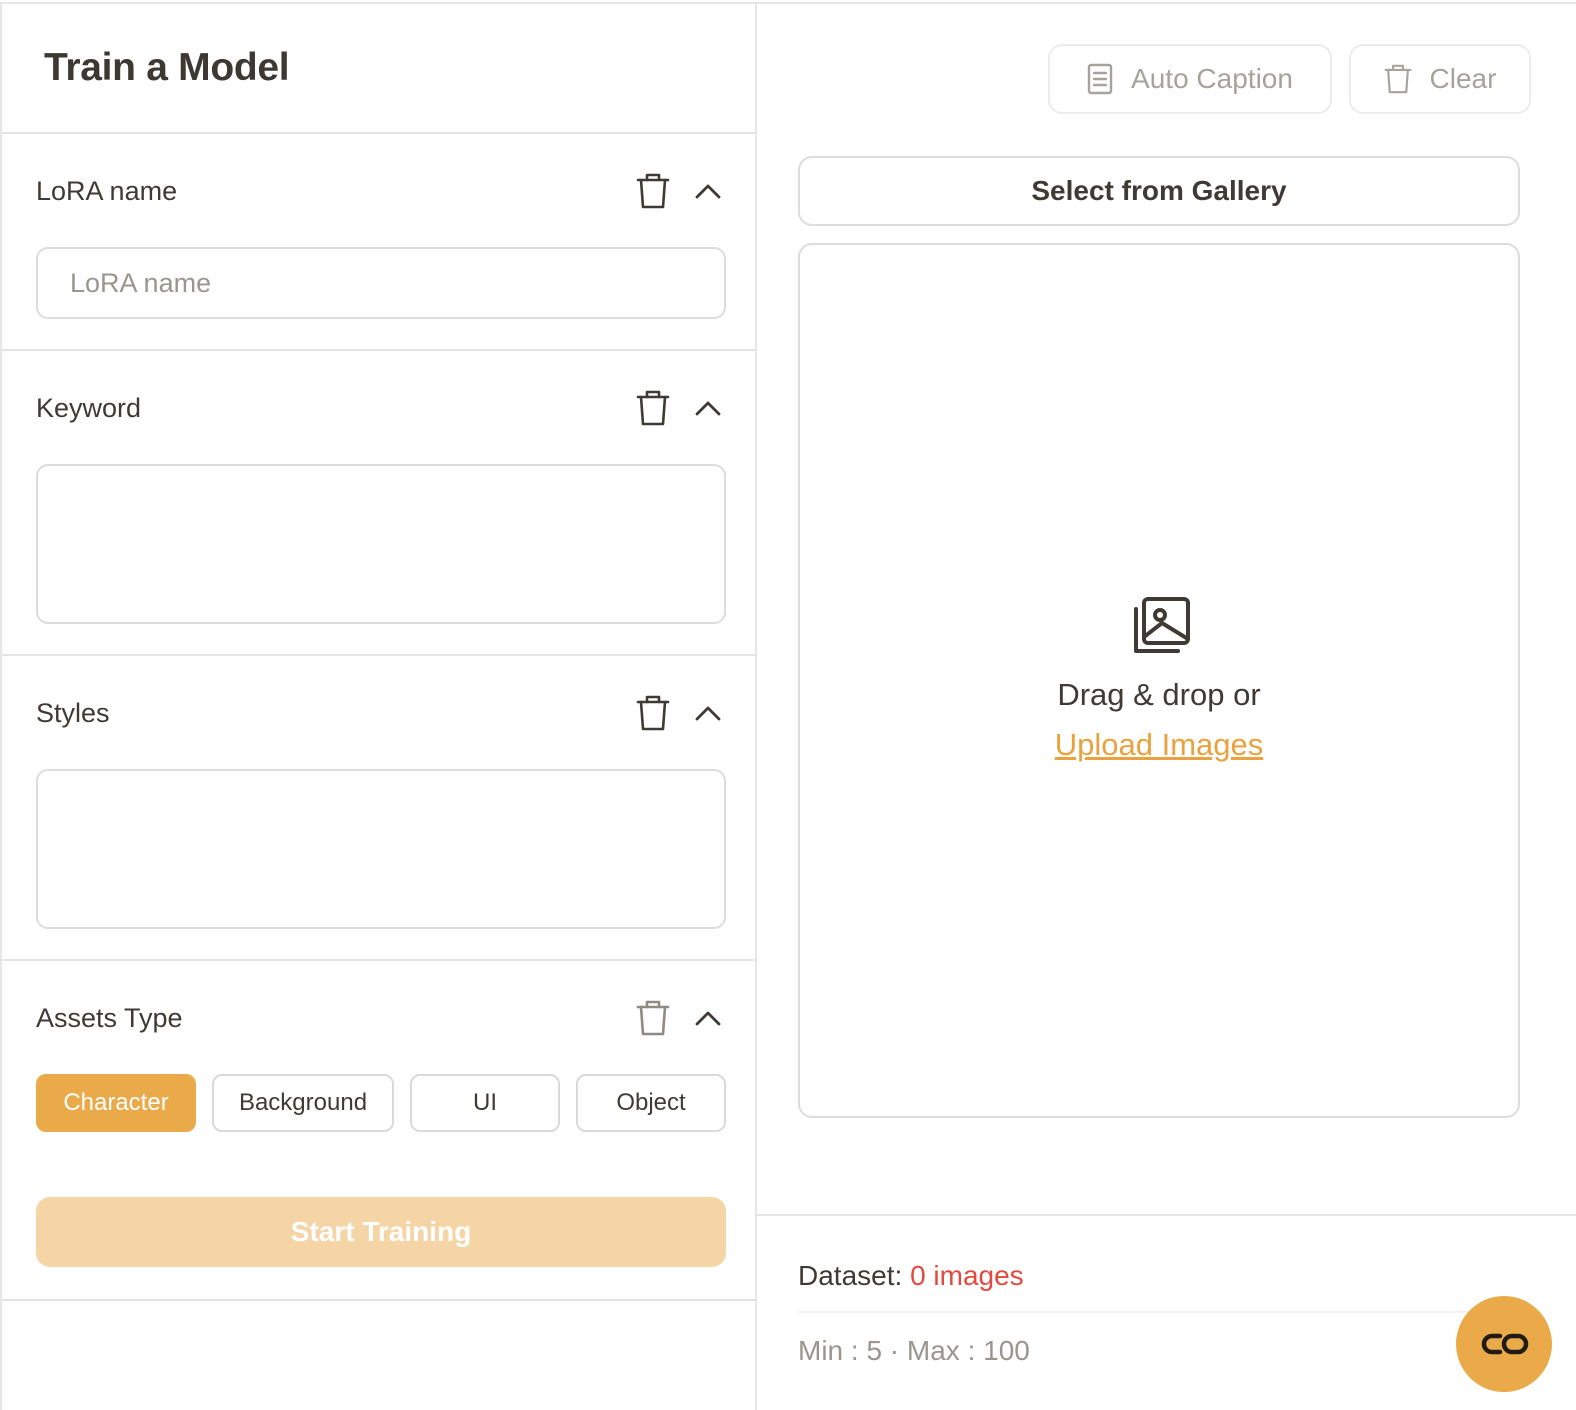  Describe the element at coordinates (1463, 78) in the screenshot. I see `clear-label: Clear` at that location.